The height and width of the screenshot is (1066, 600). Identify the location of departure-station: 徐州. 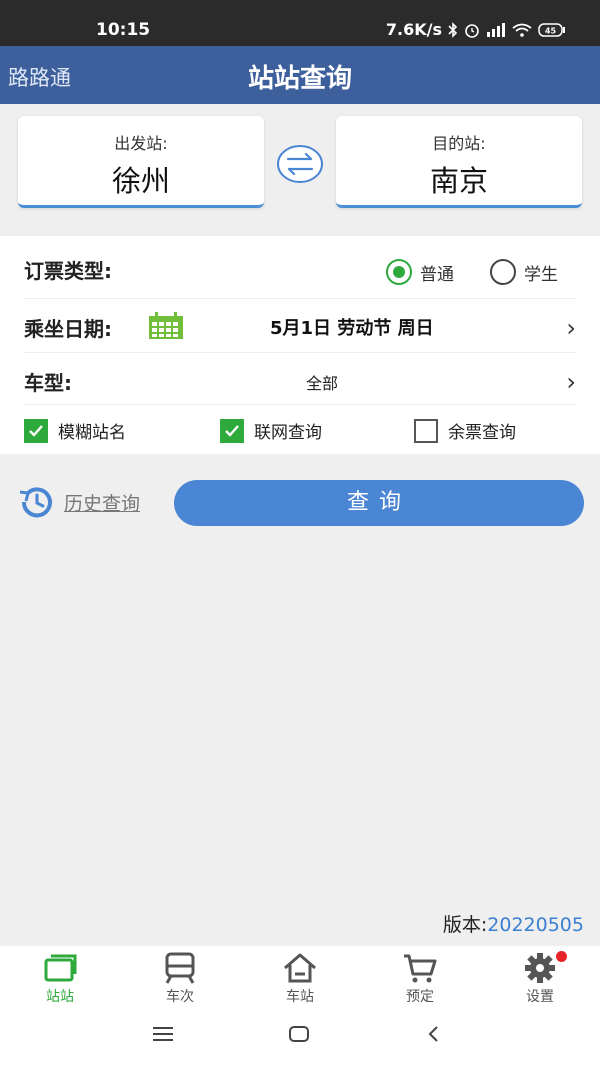
(140, 181).